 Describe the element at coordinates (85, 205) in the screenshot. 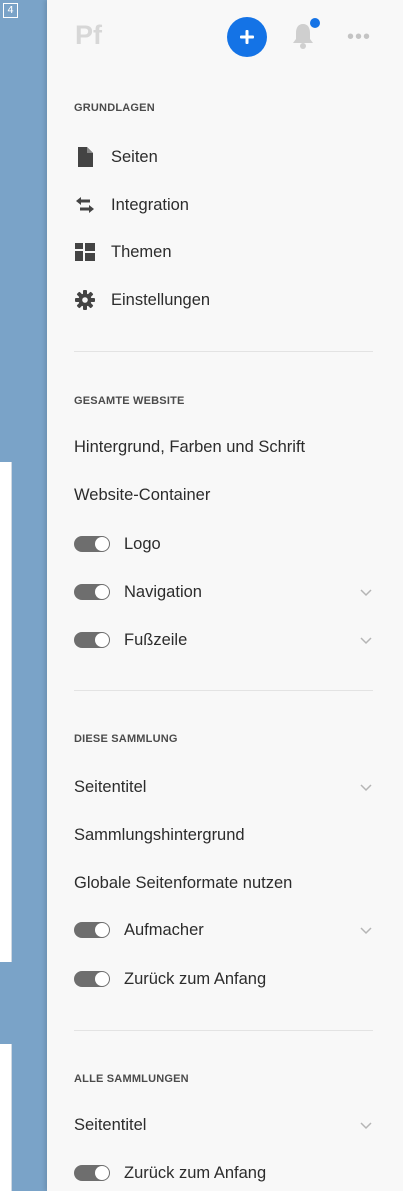

I see `swap-arrows-icon` at that location.